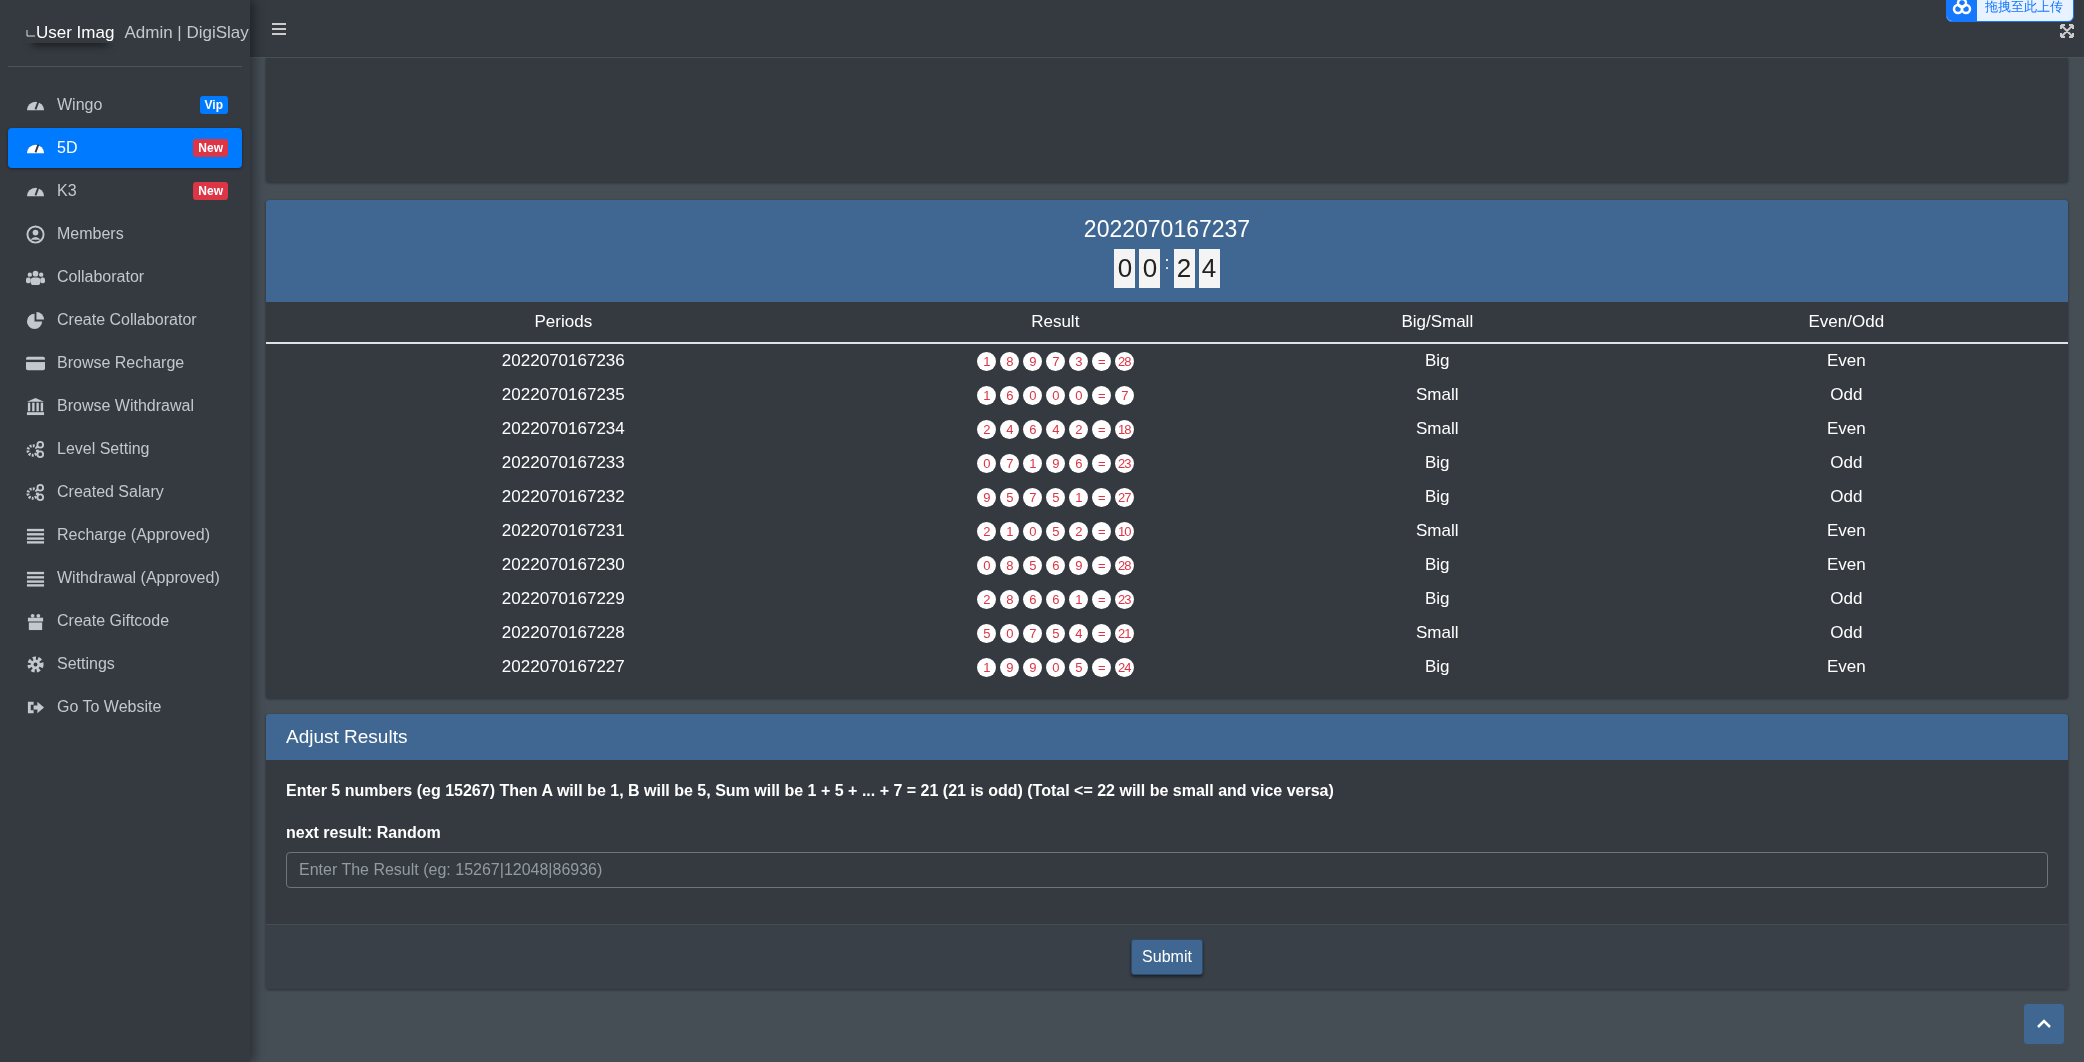 This screenshot has height=1062, width=2084. I want to click on result-ball: 21, so click(1124, 633).